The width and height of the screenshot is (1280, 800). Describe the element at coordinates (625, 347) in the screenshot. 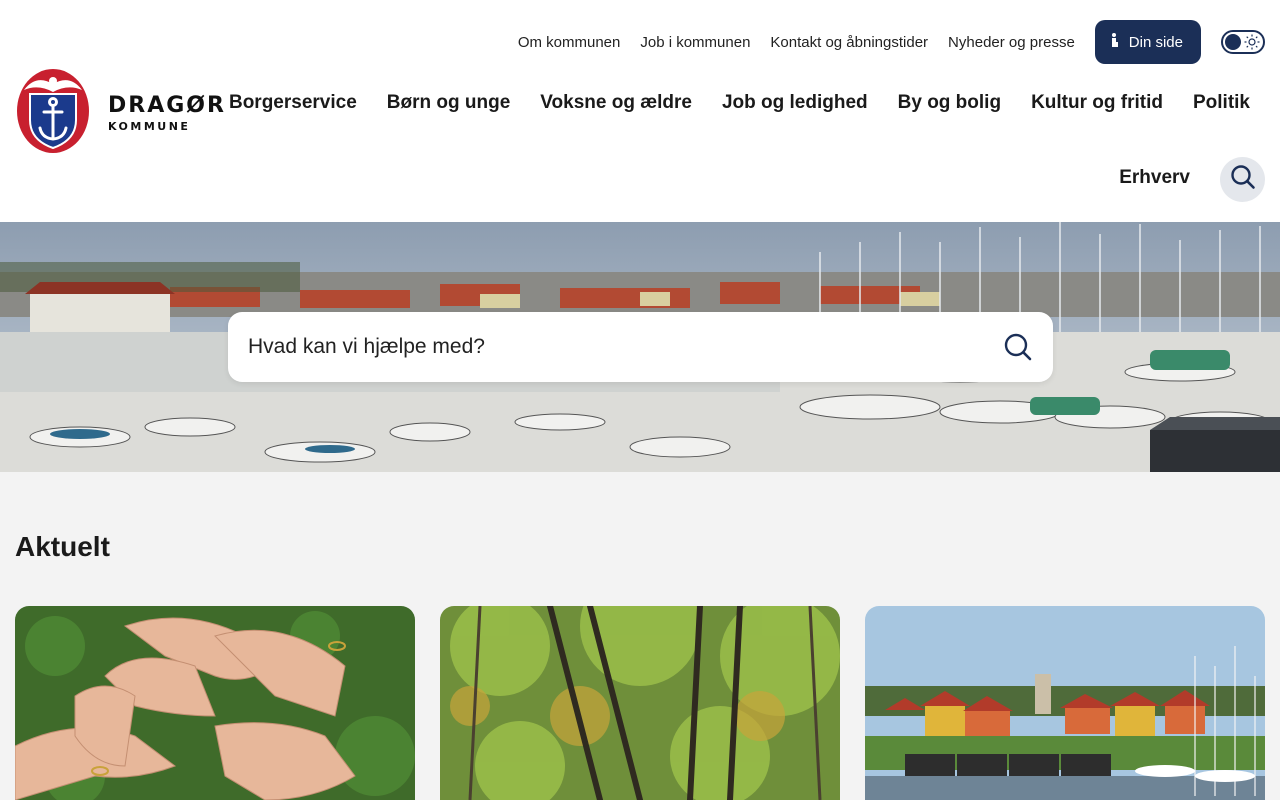

I see `hero-search-input` at that location.